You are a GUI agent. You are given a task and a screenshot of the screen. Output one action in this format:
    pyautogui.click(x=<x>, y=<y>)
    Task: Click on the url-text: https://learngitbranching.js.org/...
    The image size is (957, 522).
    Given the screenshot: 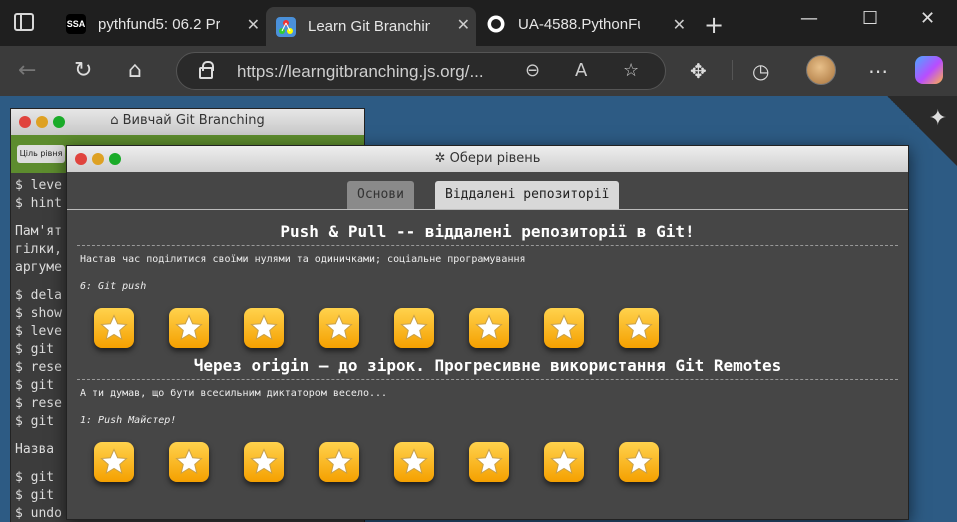 What is the action you would take?
    pyautogui.click(x=360, y=72)
    